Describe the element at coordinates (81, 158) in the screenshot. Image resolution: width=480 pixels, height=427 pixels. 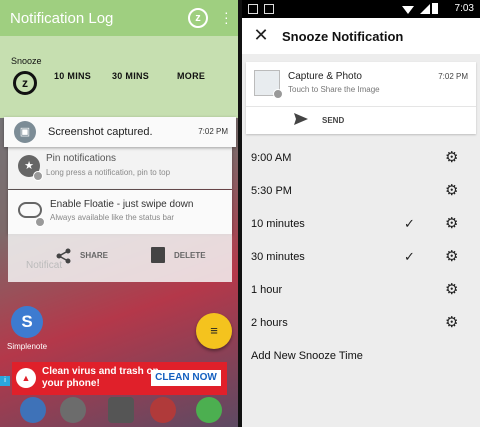
I see `notification-title: Pin notifications` at that location.